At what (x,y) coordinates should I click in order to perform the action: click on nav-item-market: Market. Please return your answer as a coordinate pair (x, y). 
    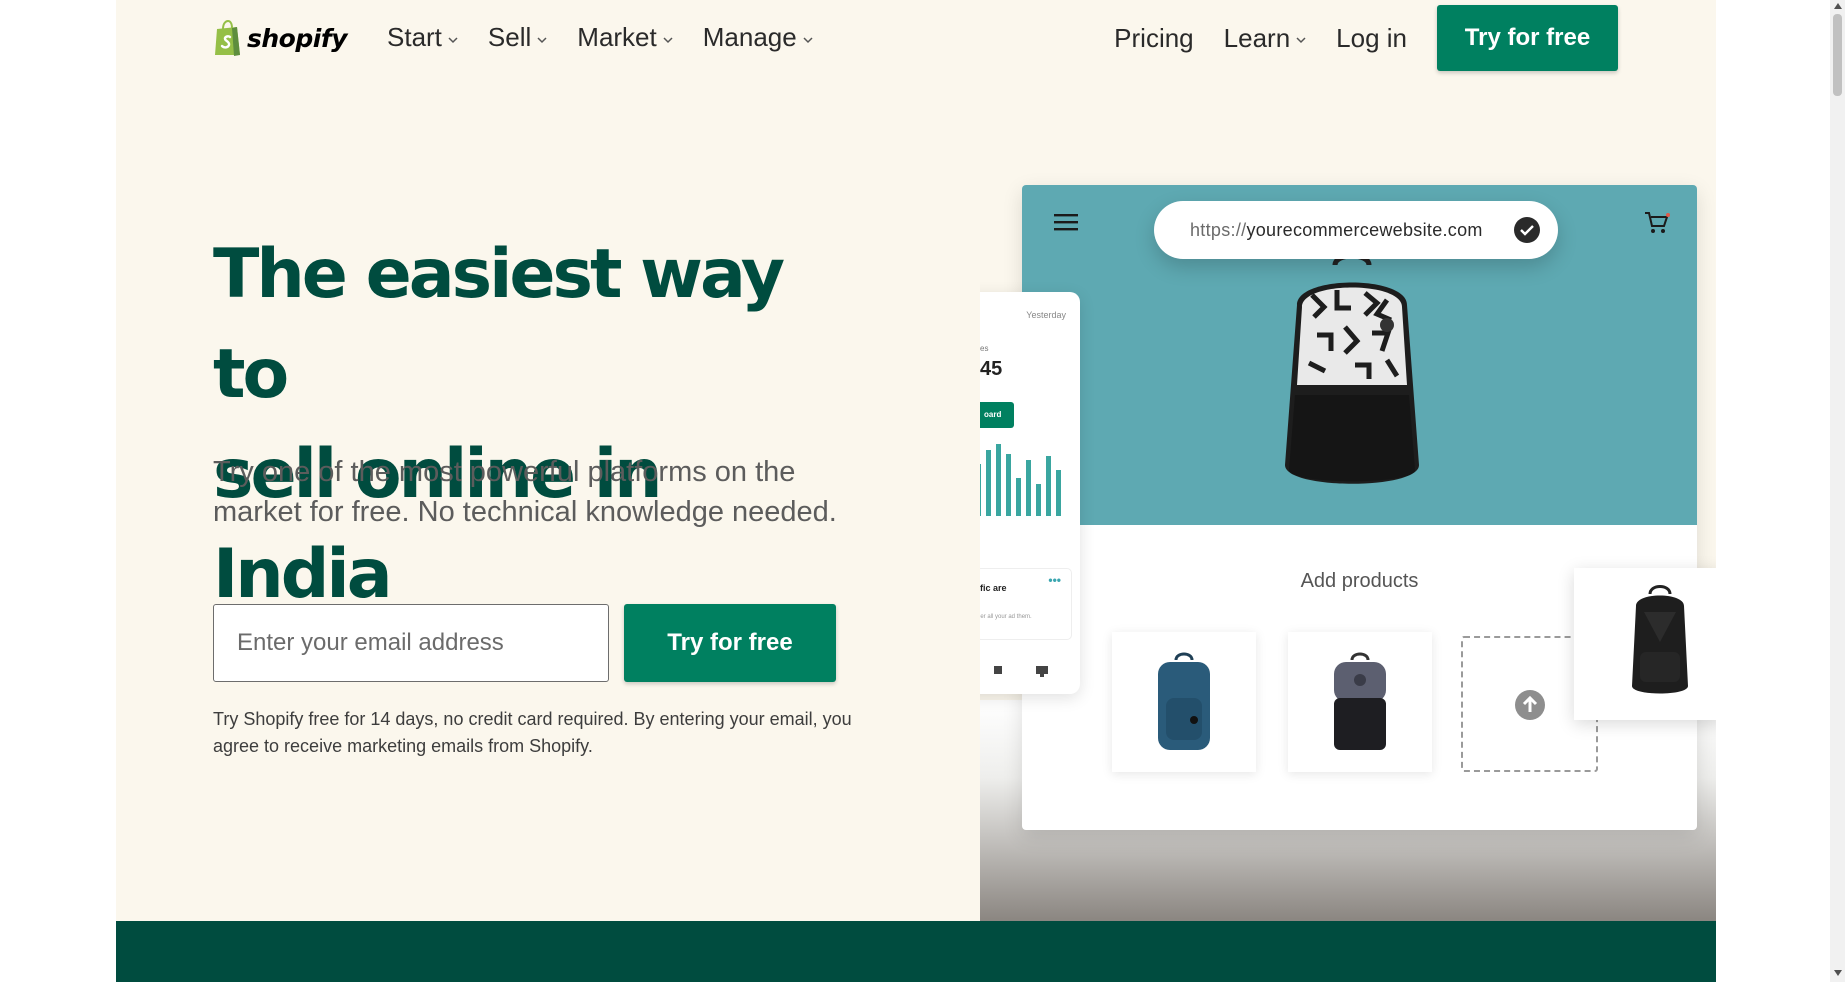
    Looking at the image, I should click on (625, 37).